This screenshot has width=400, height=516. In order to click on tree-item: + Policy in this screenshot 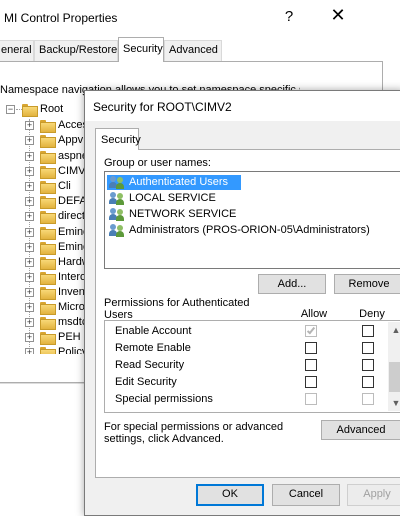, I will do `click(46, 349)`.